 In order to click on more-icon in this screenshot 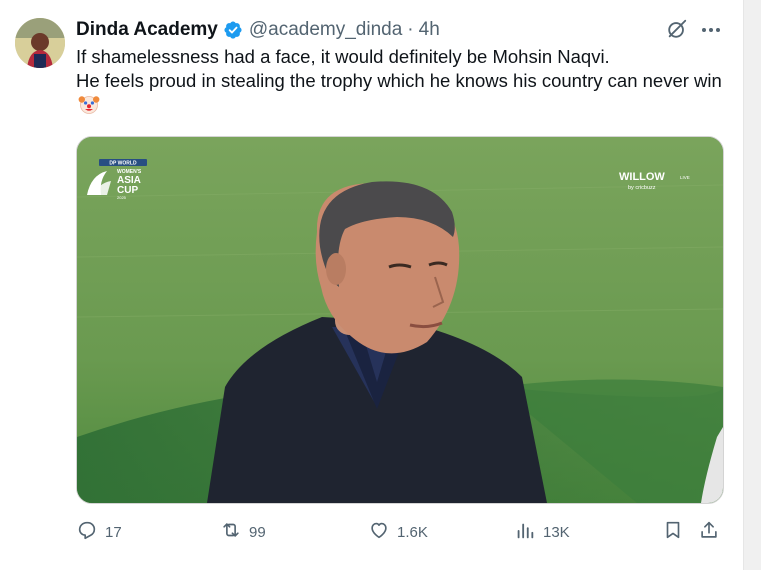, I will do `click(711, 30)`.